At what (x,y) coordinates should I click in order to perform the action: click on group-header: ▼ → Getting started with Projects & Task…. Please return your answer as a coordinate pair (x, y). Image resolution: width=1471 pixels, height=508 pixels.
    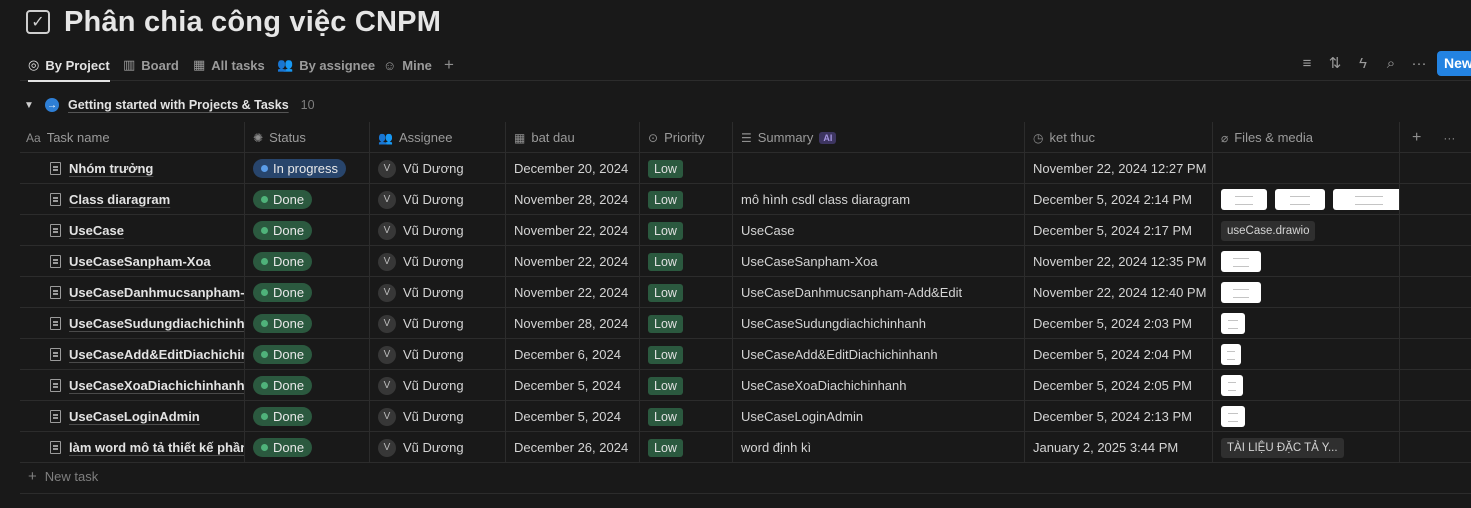
    Looking at the image, I should click on (169, 105).